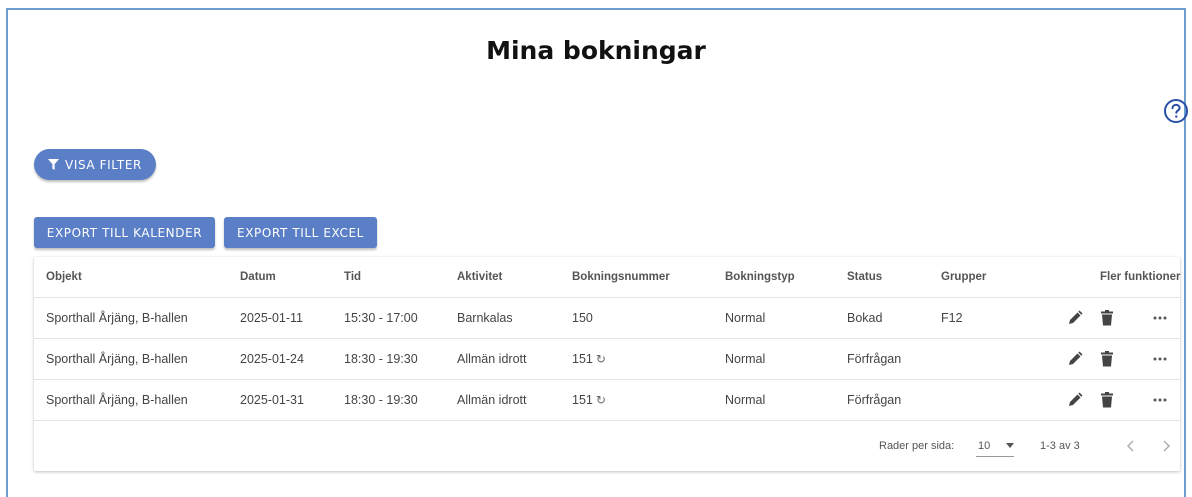 The width and height of the screenshot is (1192, 497). What do you see at coordinates (596, 50) in the screenshot?
I see `page-title: Mina bokningar` at bounding box center [596, 50].